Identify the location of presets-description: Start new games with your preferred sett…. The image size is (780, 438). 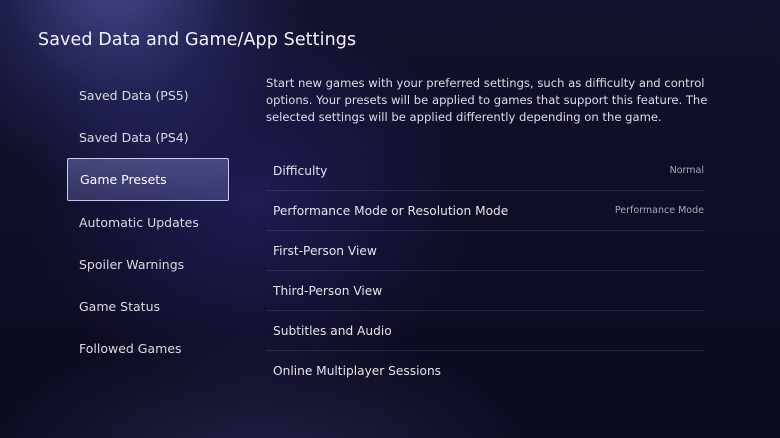
(487, 100).